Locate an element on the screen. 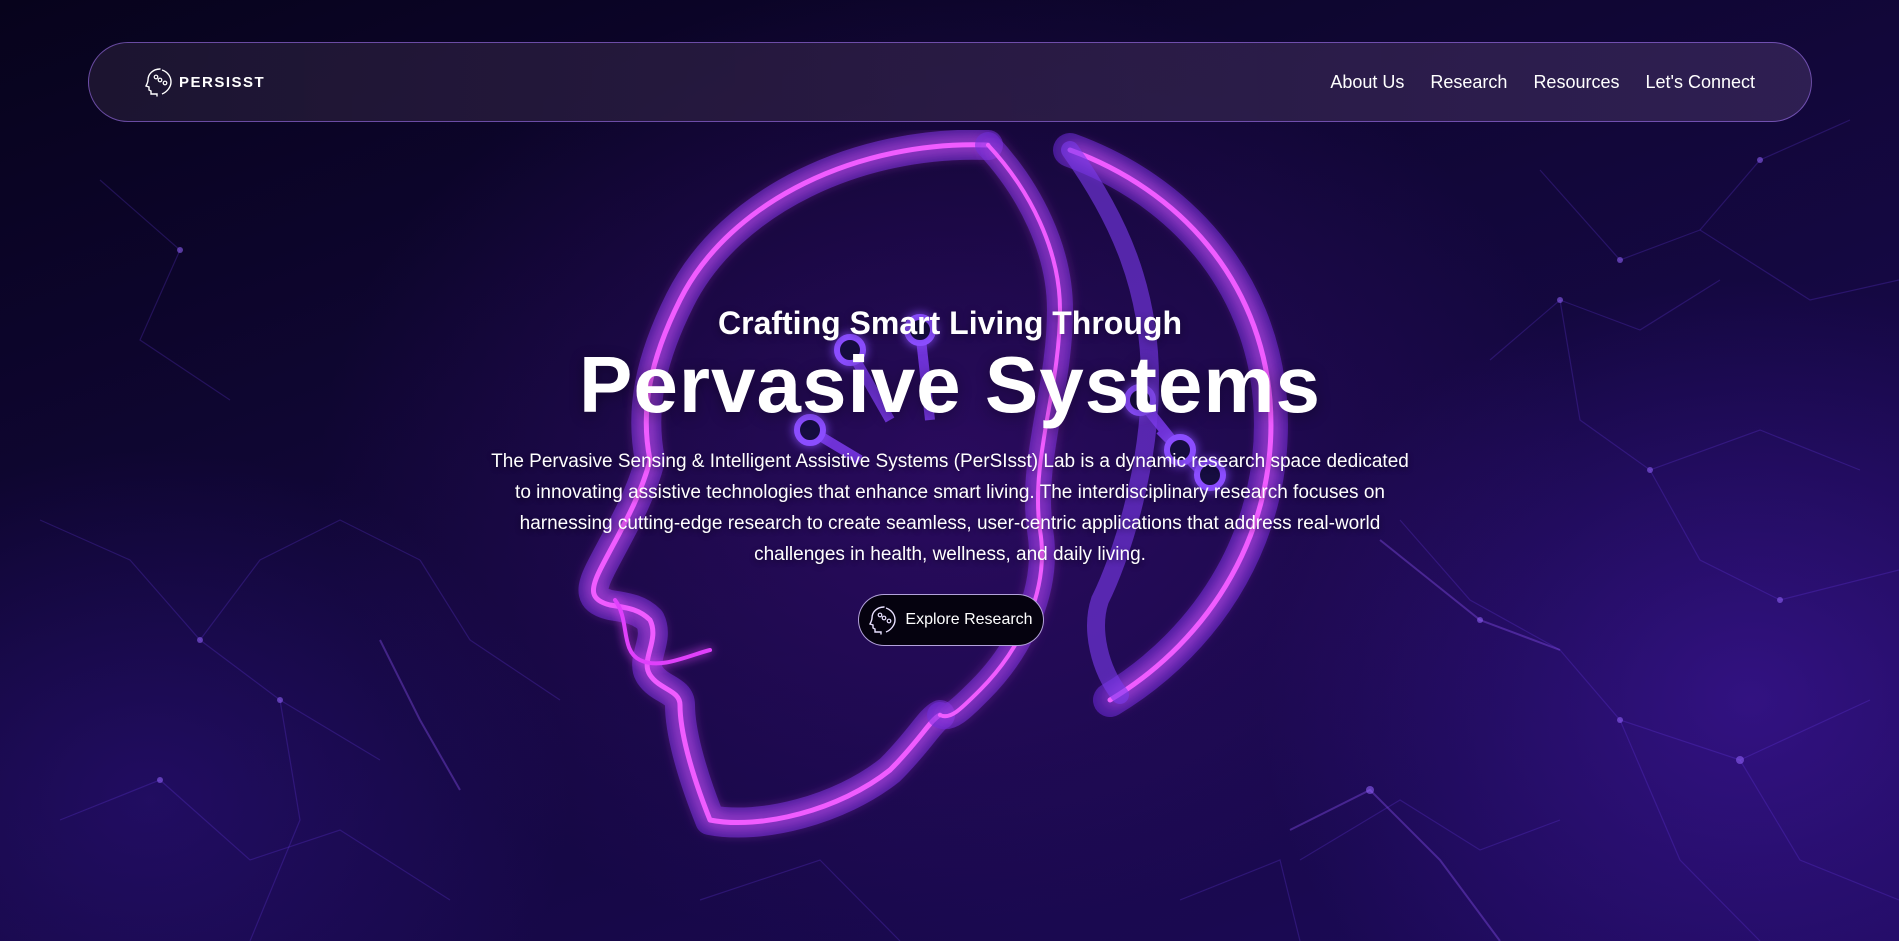  nav-link-resources: Resources is located at coordinates (1576, 82).